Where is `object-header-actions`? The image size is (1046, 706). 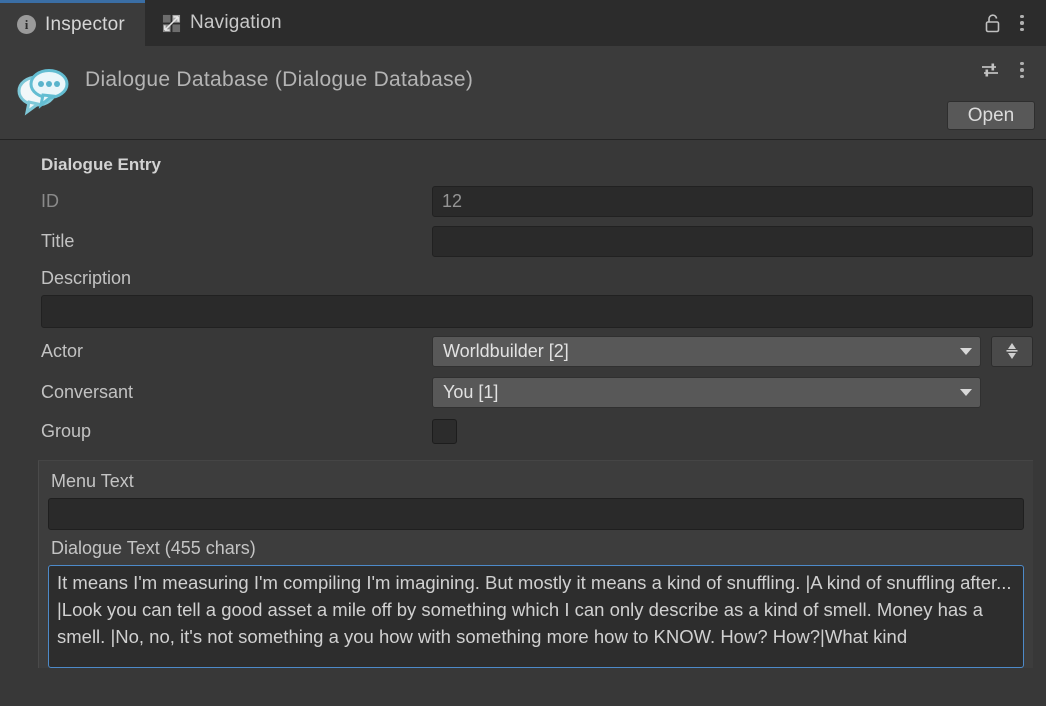 object-header-actions is located at coordinates (1006, 70).